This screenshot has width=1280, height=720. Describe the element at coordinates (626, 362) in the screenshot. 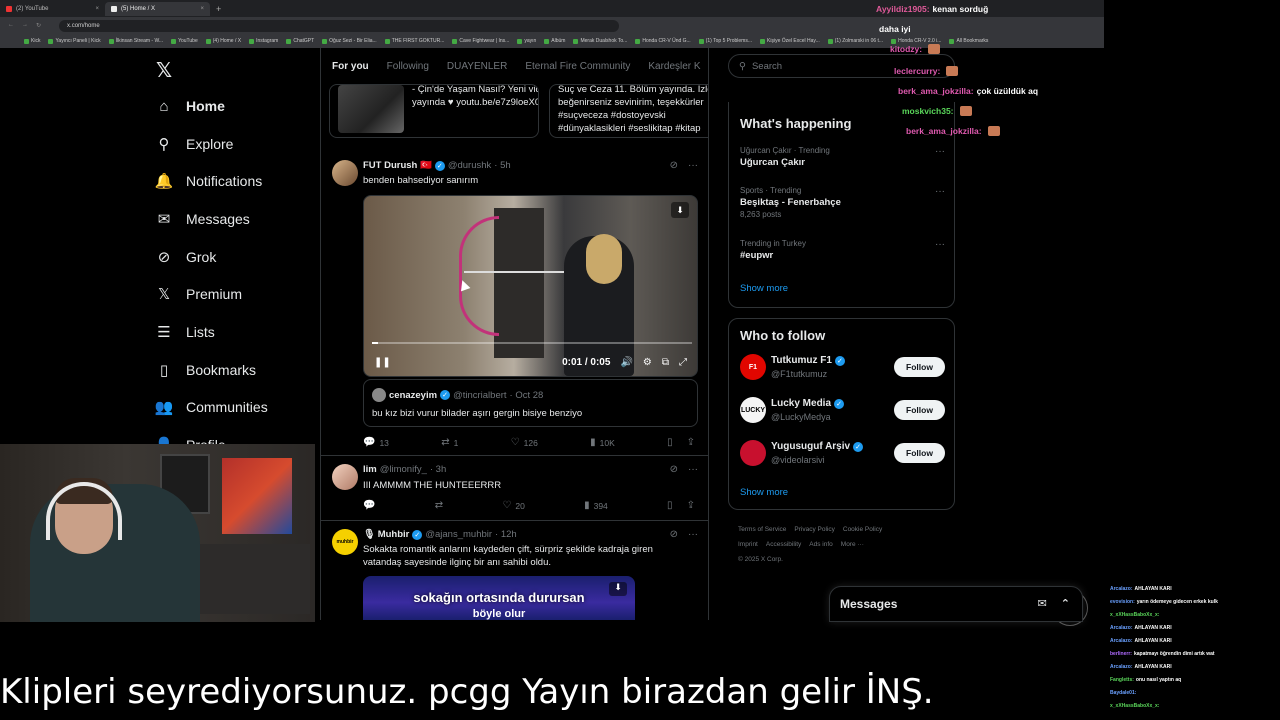

I see `volume-icon: 🔊` at that location.